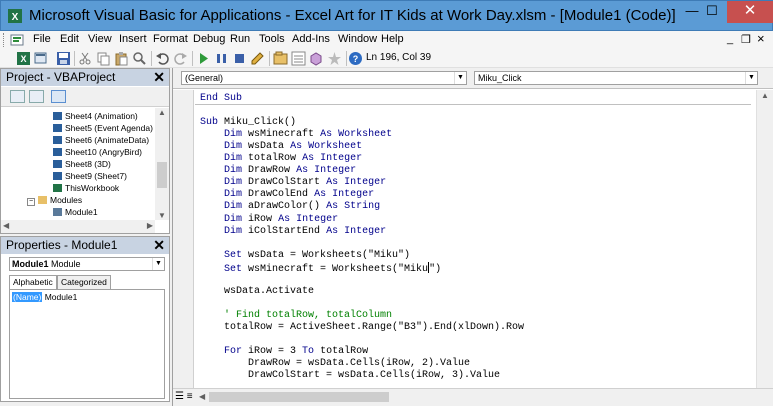 The width and height of the screenshot is (773, 406). I want to click on properties-window-icon, so click(298, 58).